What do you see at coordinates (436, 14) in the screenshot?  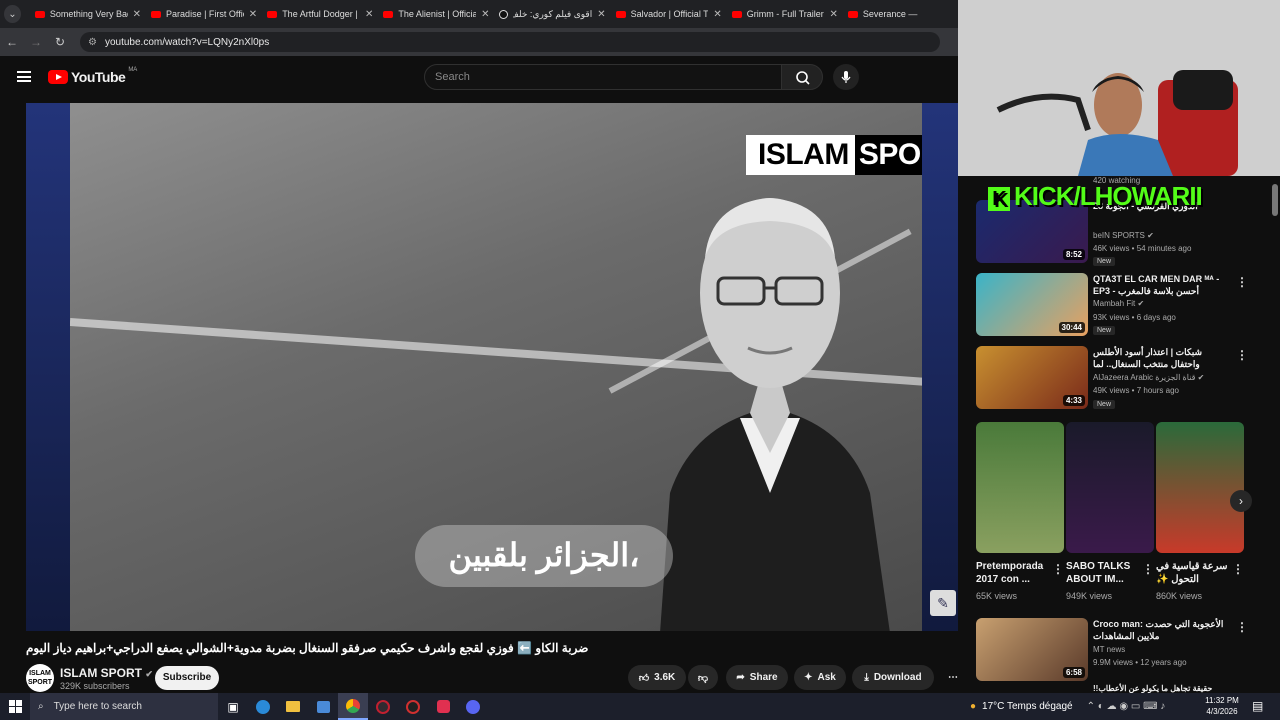 I see `browser-tab: The Alienist | Official ✕` at bounding box center [436, 14].